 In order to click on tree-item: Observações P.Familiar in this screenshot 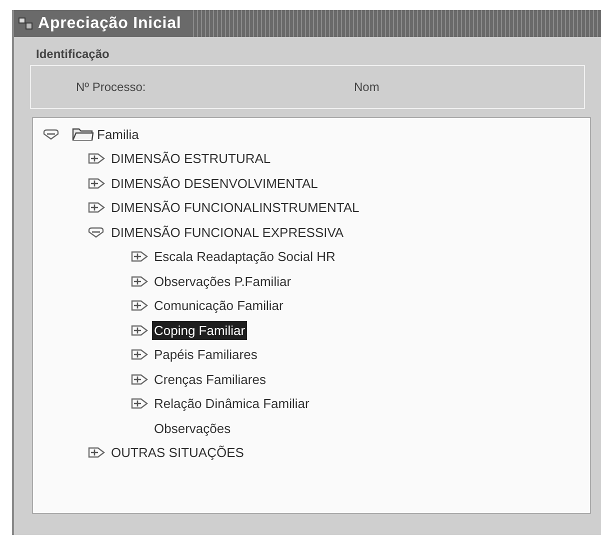, I will do `click(223, 281)`.